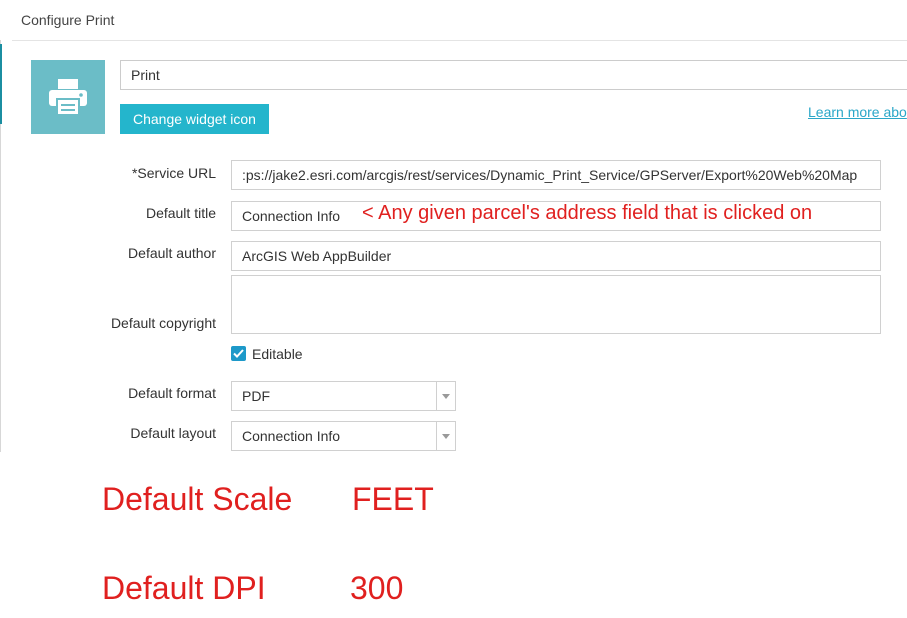 The image size is (907, 618). Describe the element at coordinates (277, 354) in the screenshot. I see `editable-label: Editable` at that location.